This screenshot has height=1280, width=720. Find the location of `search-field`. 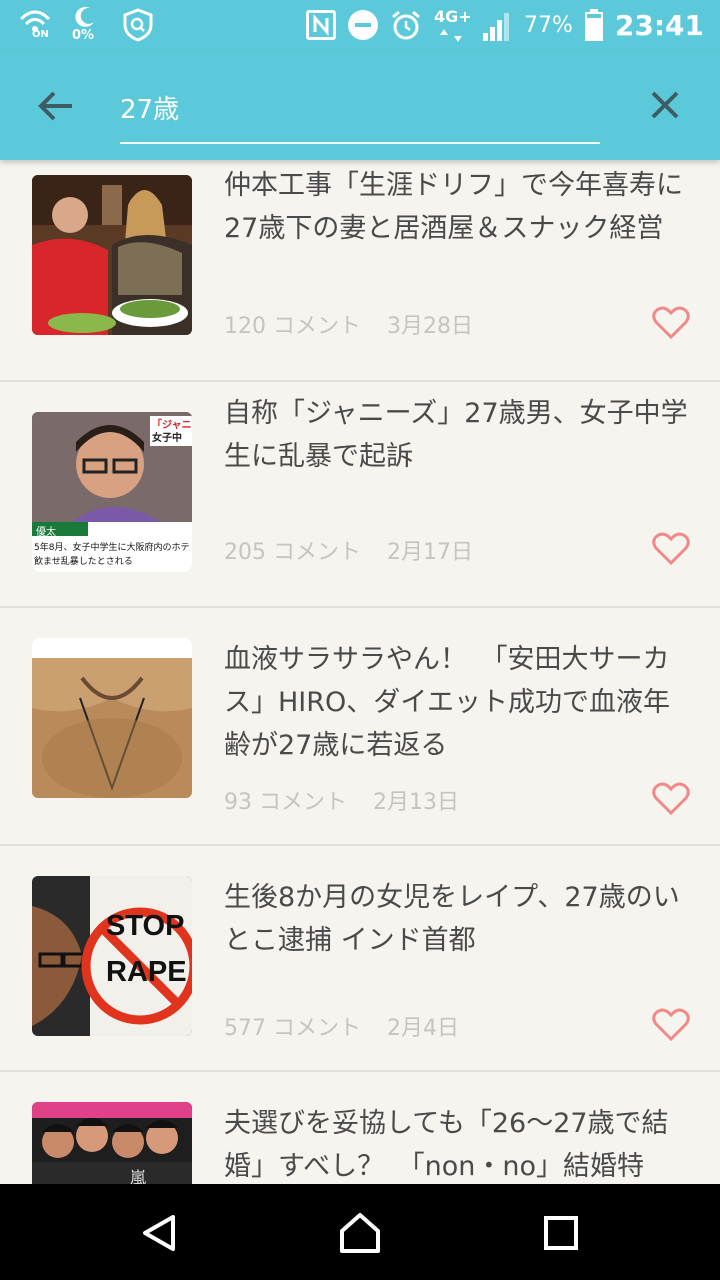

search-field is located at coordinates (360, 111).